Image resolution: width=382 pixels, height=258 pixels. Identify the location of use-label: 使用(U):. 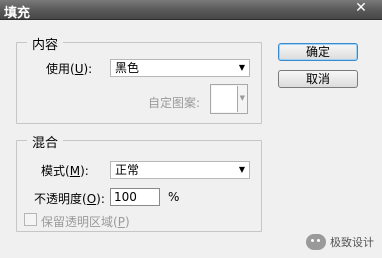
(69, 69).